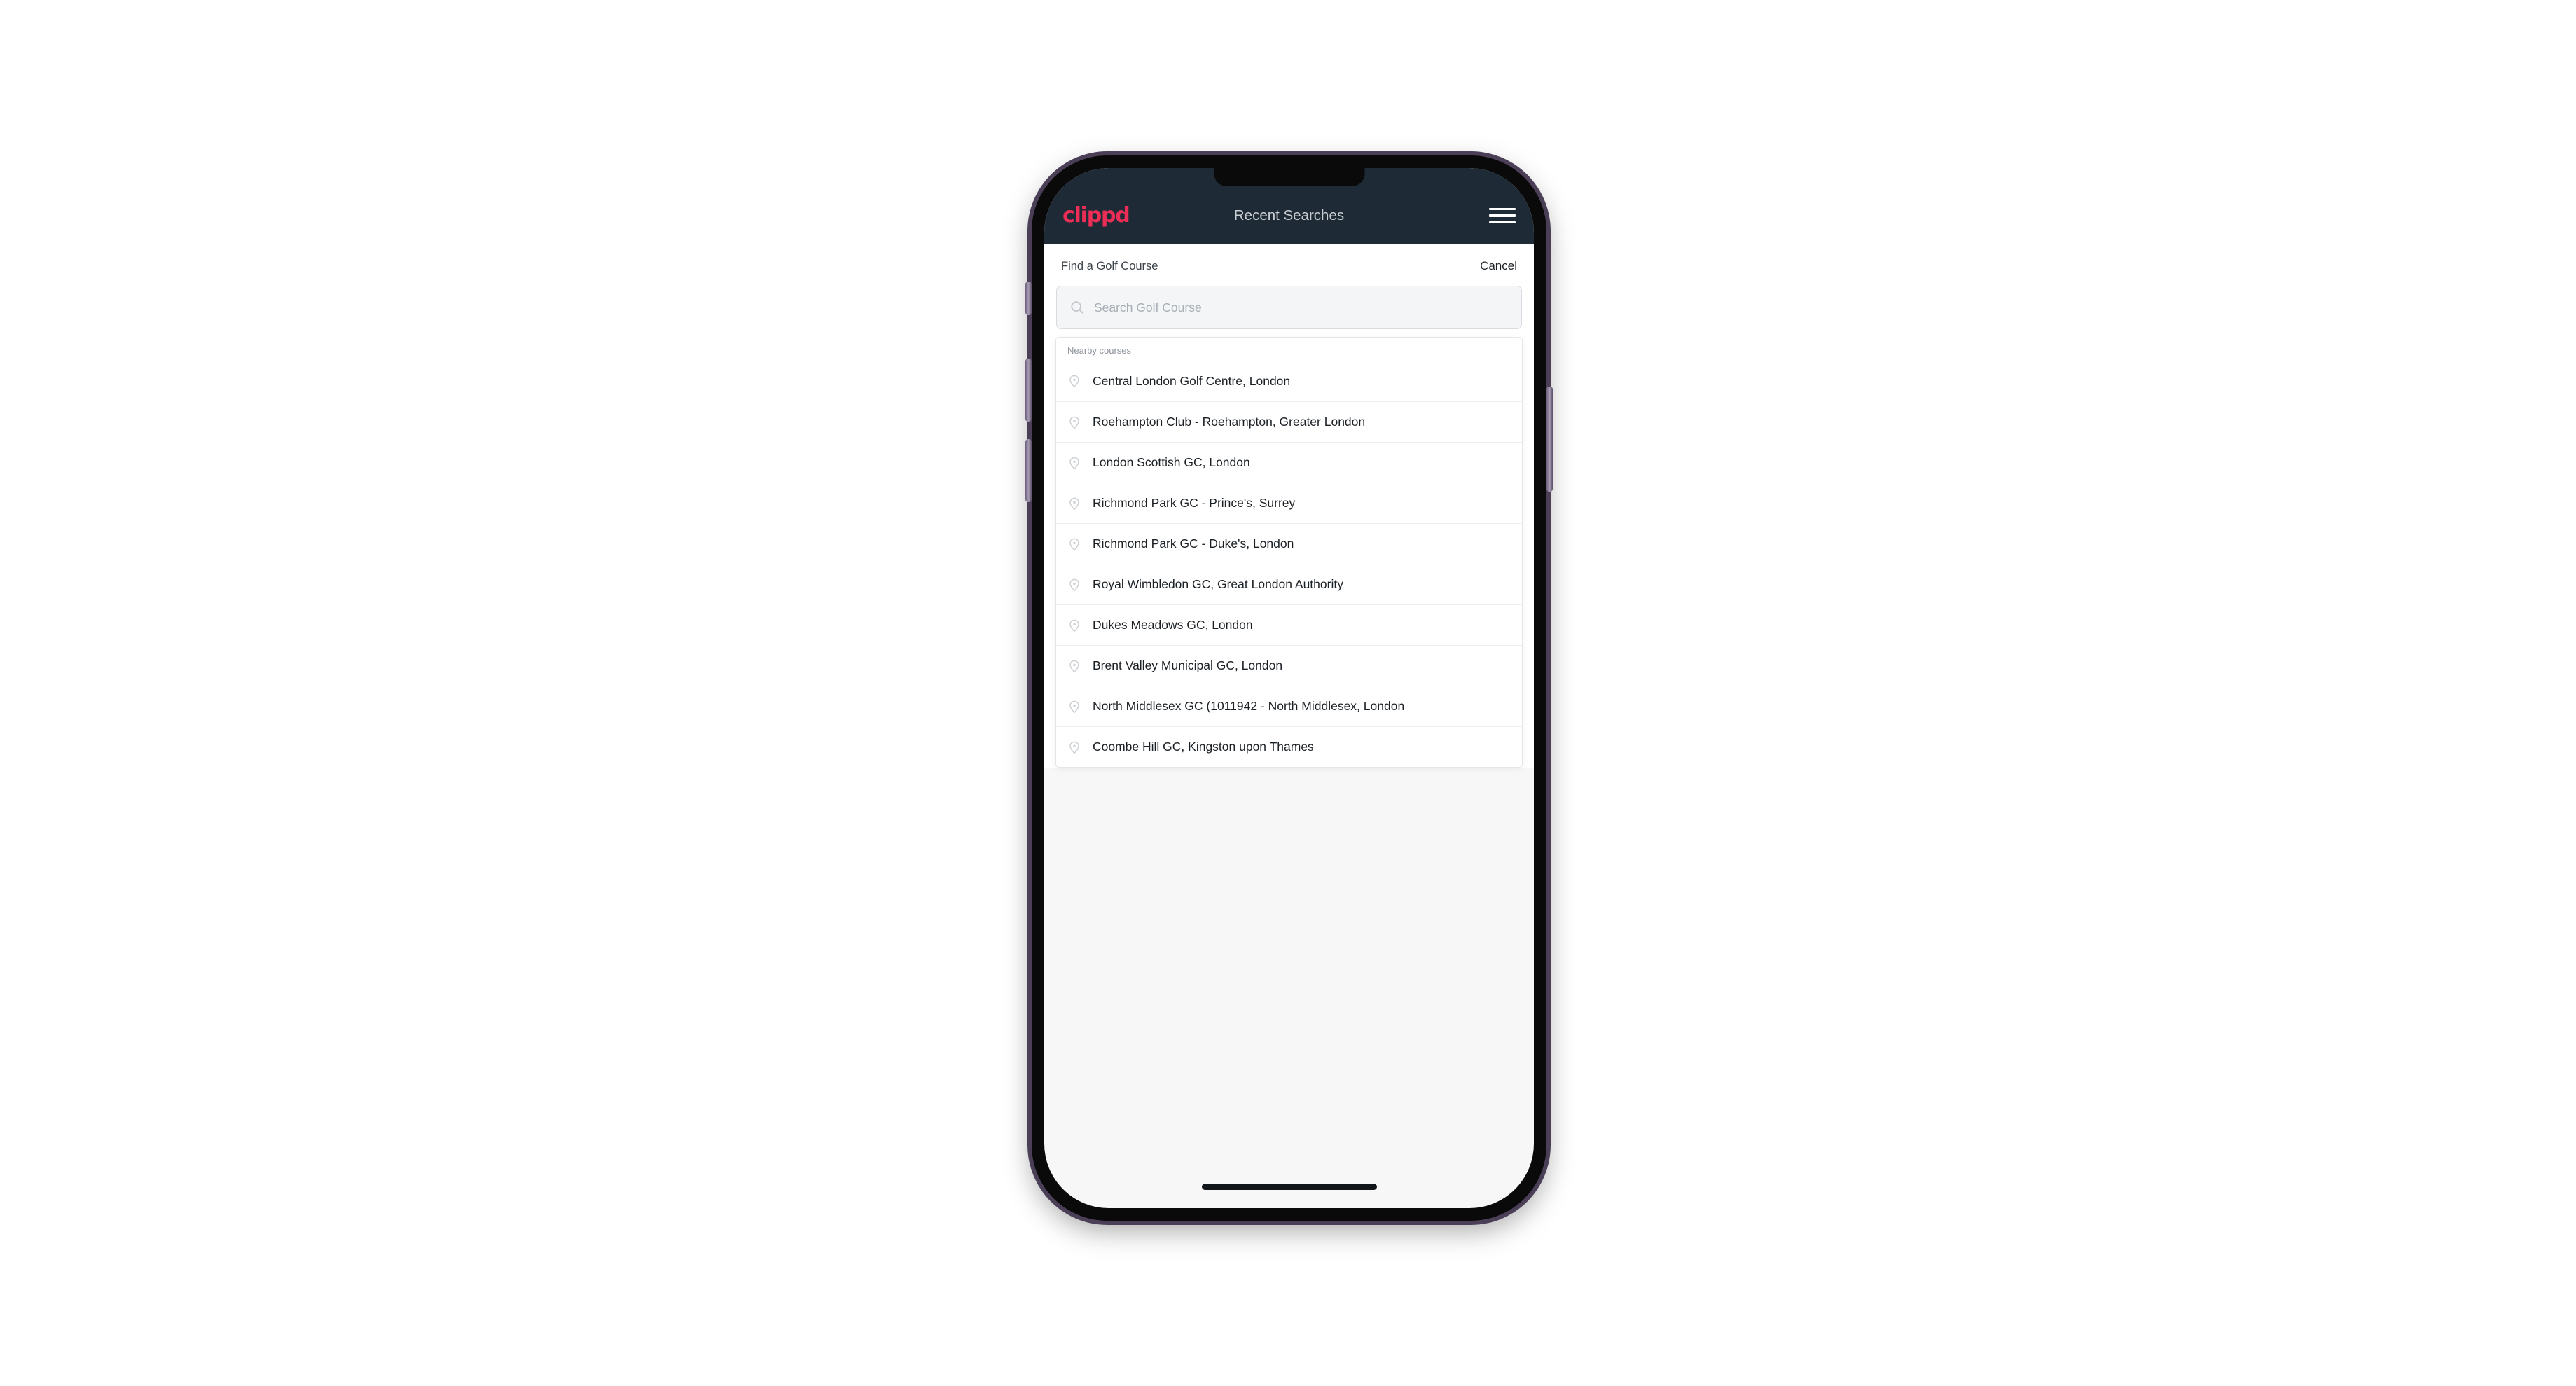 This screenshot has width=2576, height=1386. I want to click on menu-line-middle, so click(1502, 216).